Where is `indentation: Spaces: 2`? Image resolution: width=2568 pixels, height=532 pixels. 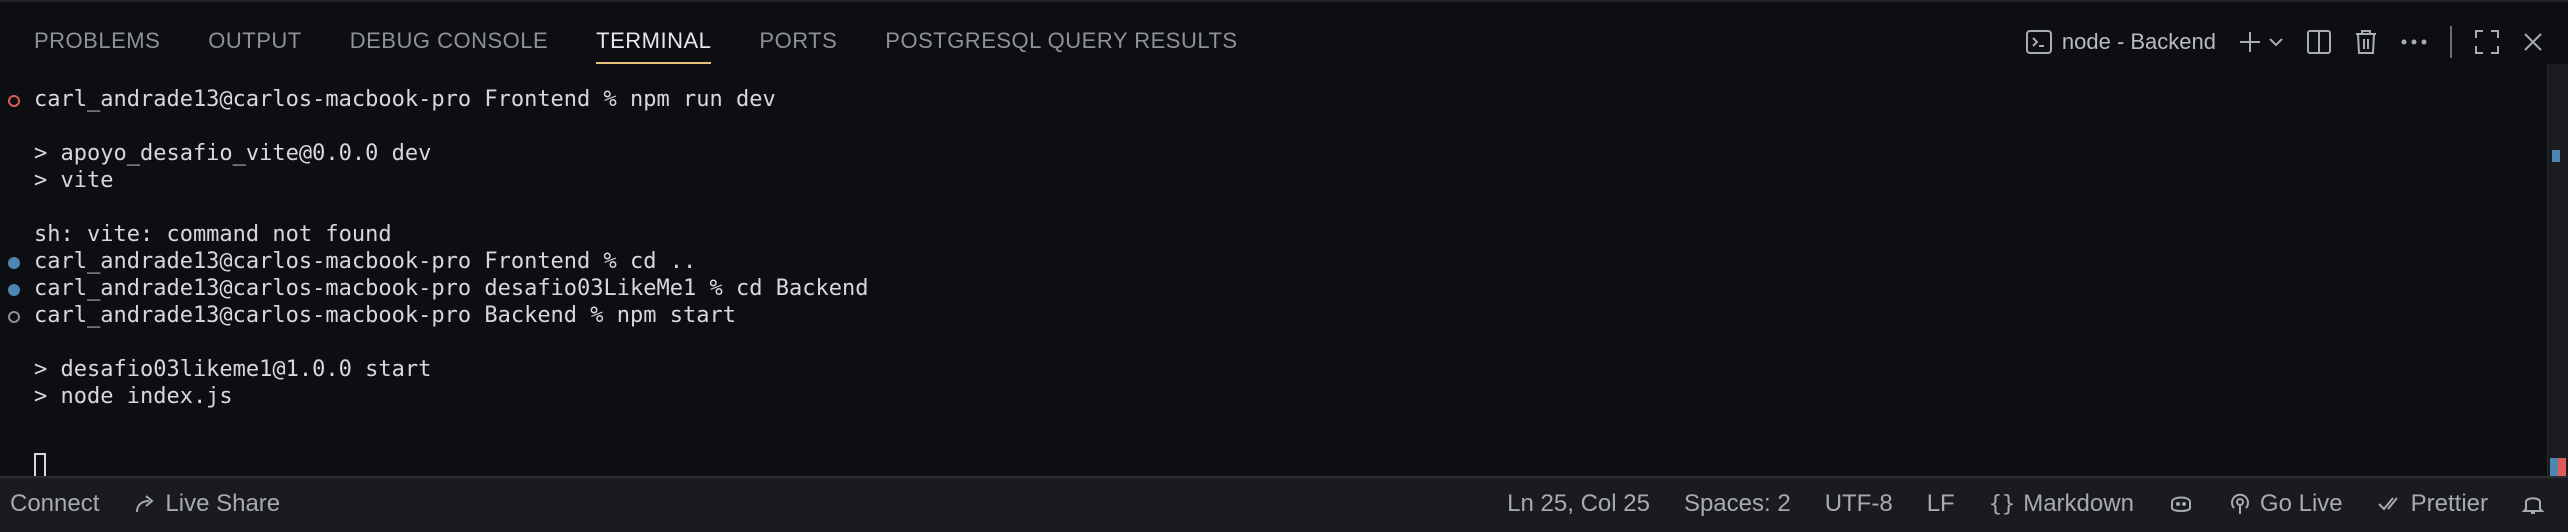
indentation: Spaces: 2 is located at coordinates (1737, 504).